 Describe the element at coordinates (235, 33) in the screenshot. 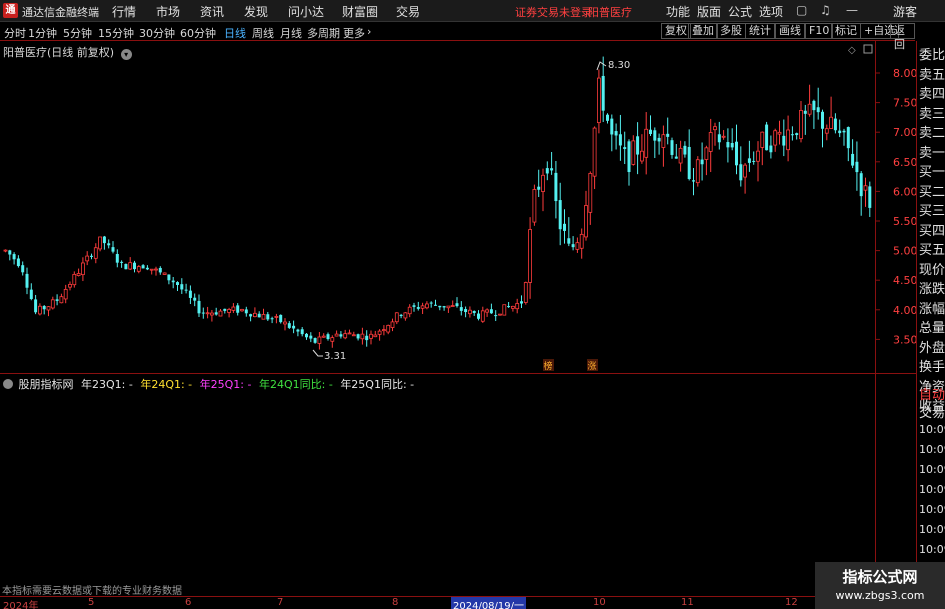

I see `period-daily: 日线` at that location.